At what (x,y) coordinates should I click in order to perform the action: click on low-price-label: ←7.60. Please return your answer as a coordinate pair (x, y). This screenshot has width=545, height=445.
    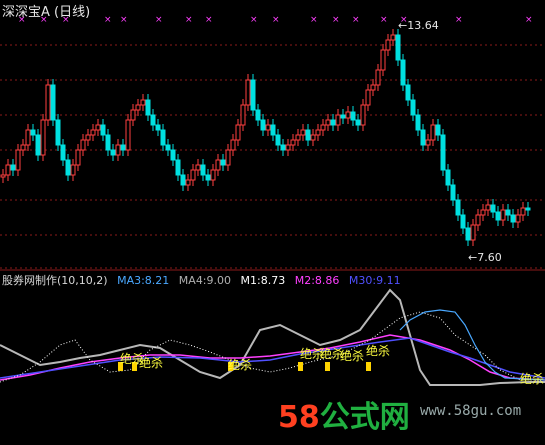
    Looking at the image, I should click on (485, 257).